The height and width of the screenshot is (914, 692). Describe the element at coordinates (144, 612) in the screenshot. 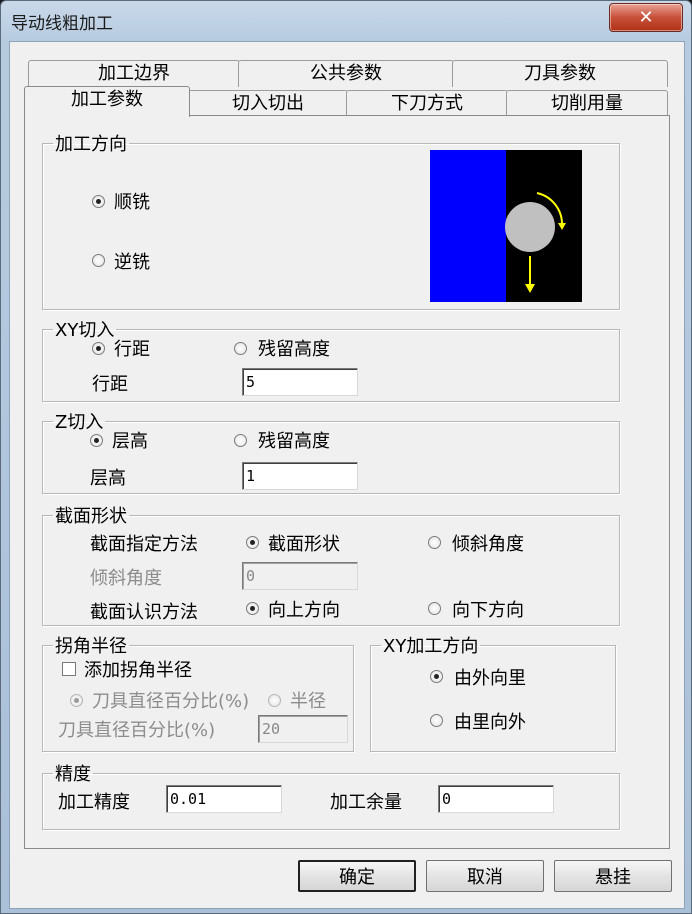

I see `section-recognition-method-label: 截面认识方法` at that location.